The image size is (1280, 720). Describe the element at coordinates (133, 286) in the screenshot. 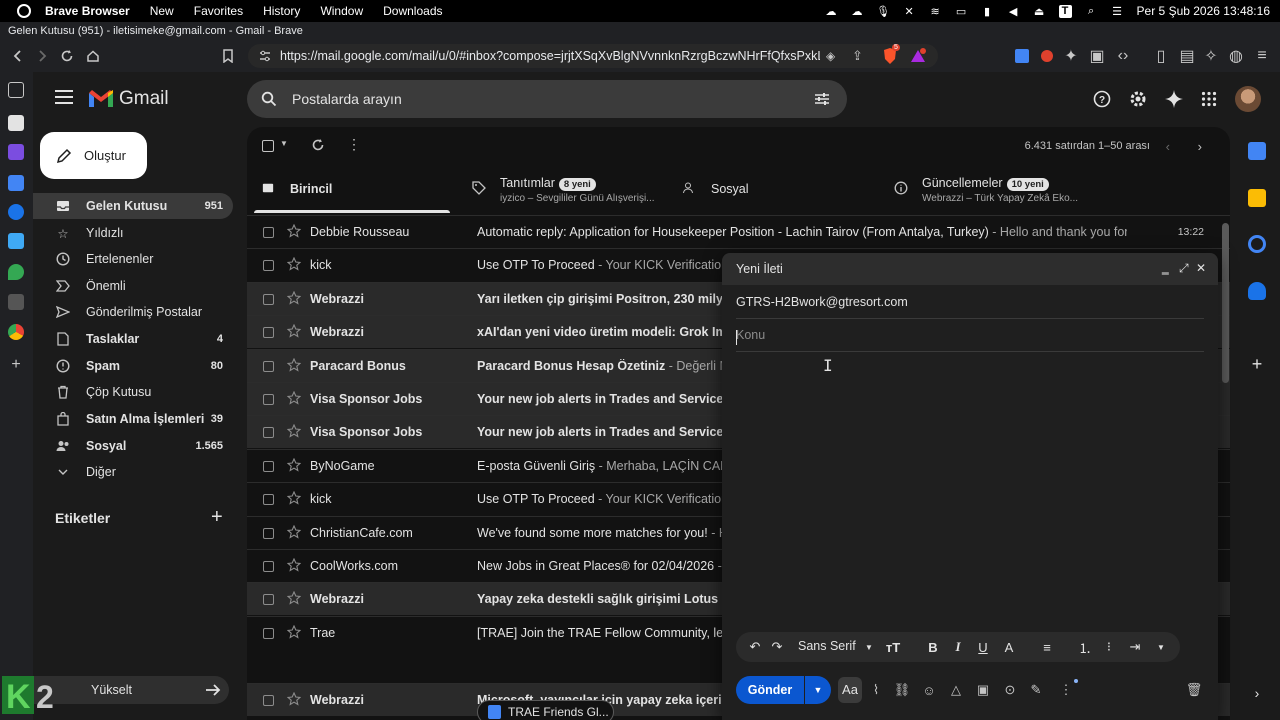

I see `nav-important: Önemli` at that location.